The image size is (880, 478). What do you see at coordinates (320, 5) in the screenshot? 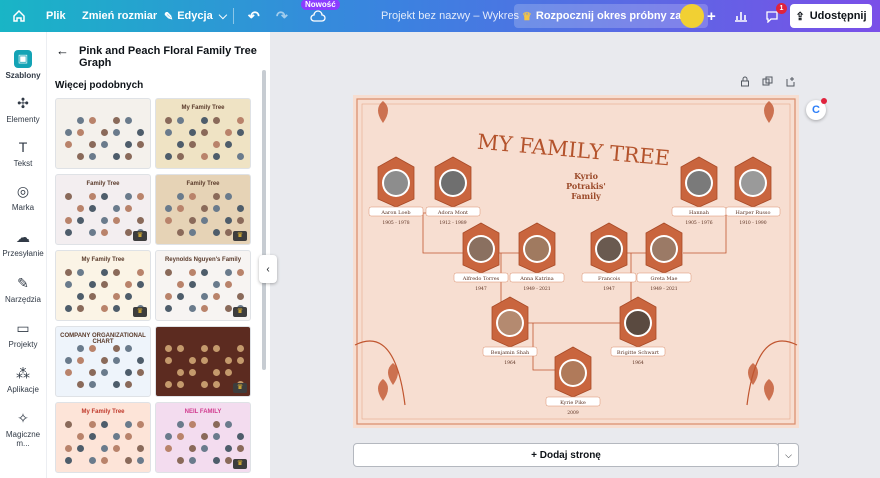
I see `new-badge: Nowość` at bounding box center [320, 5].